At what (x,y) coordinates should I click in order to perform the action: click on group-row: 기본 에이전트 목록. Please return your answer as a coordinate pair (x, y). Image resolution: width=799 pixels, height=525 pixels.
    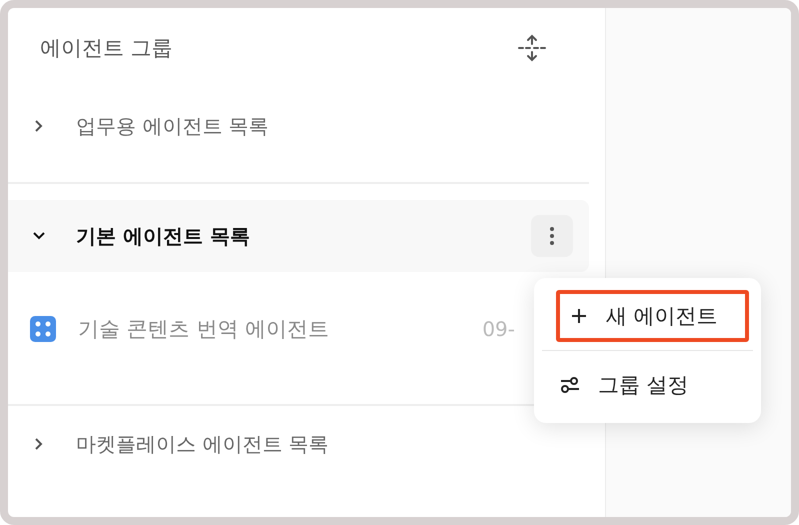
    Looking at the image, I should click on (298, 236).